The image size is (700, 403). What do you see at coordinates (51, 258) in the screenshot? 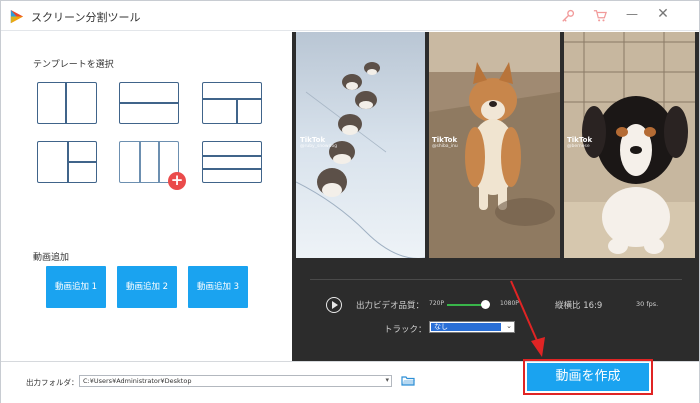
I see `add-video-section-title: 動画追加` at bounding box center [51, 258].